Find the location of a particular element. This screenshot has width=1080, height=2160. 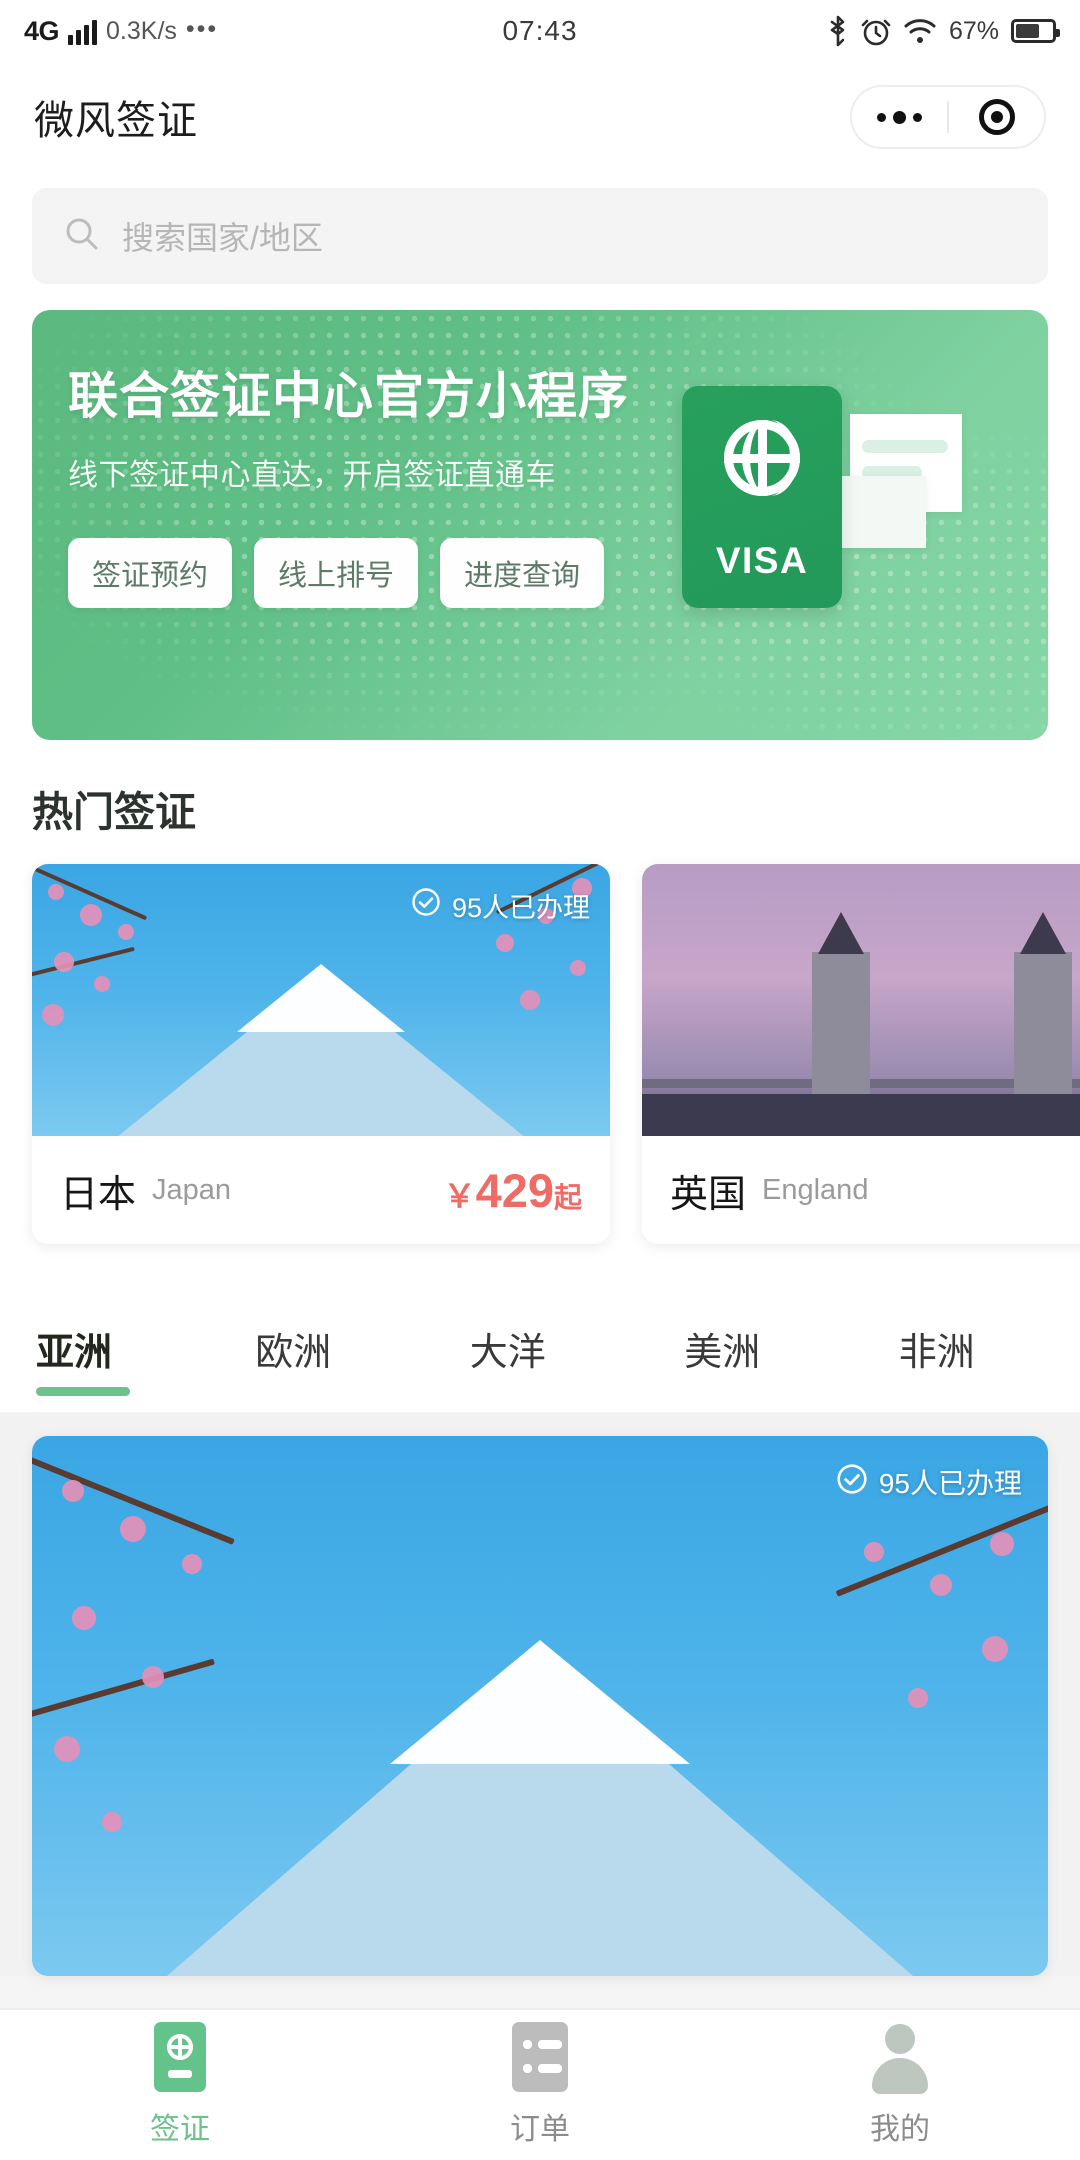

search-section: 搜索国家/地区 is located at coordinates (540, 241).